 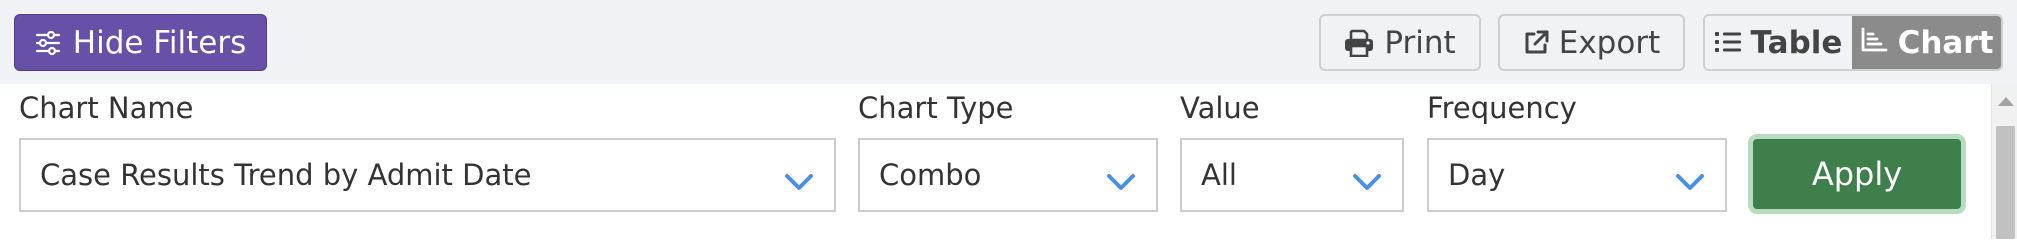 I want to click on chart-type-select: Combo, so click(x=1008, y=175).